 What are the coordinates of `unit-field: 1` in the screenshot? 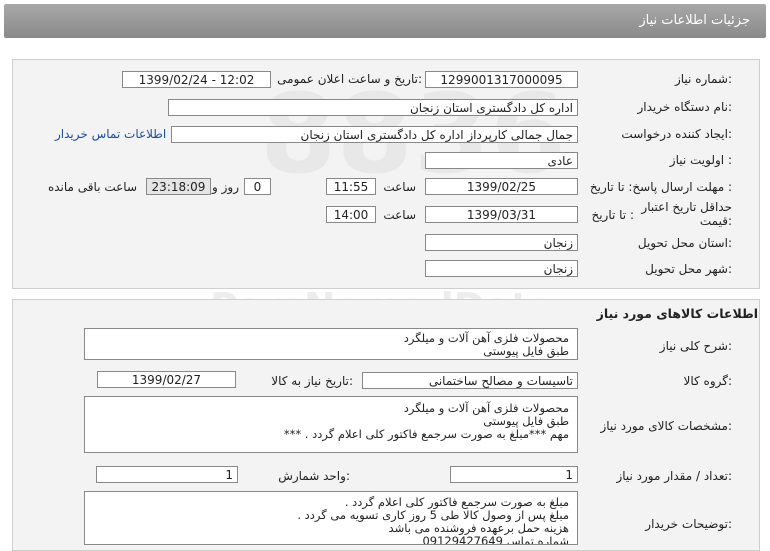 It's located at (167, 474).